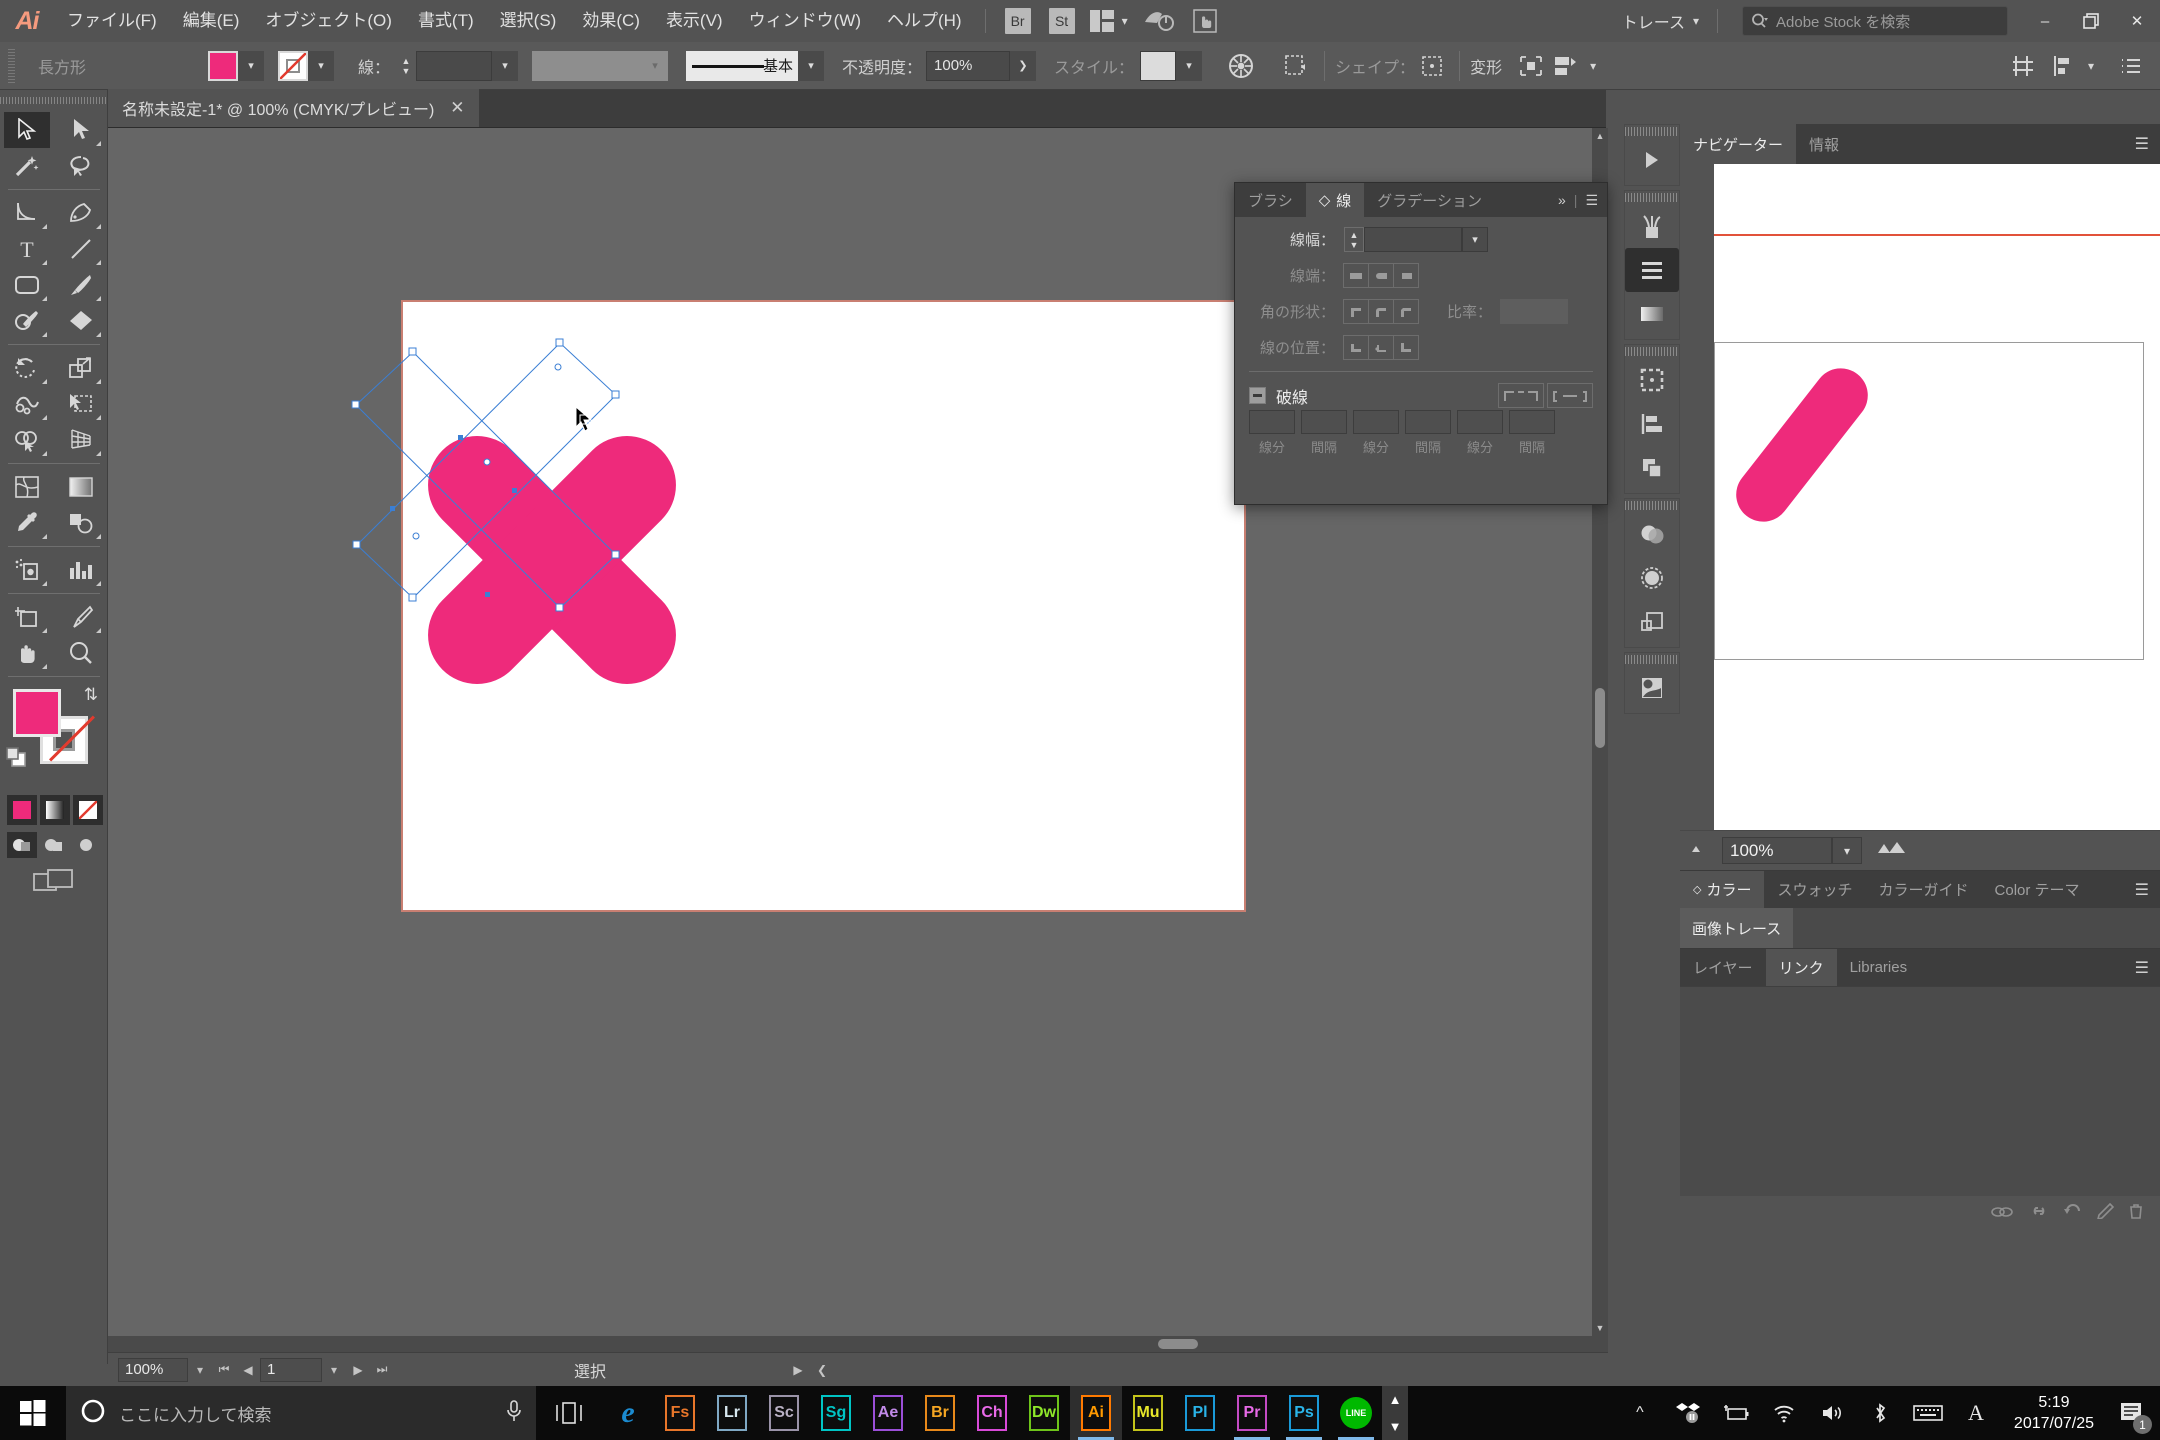 This screenshot has height=1440, width=2160. I want to click on transform-selection-icon, so click(1297, 66).